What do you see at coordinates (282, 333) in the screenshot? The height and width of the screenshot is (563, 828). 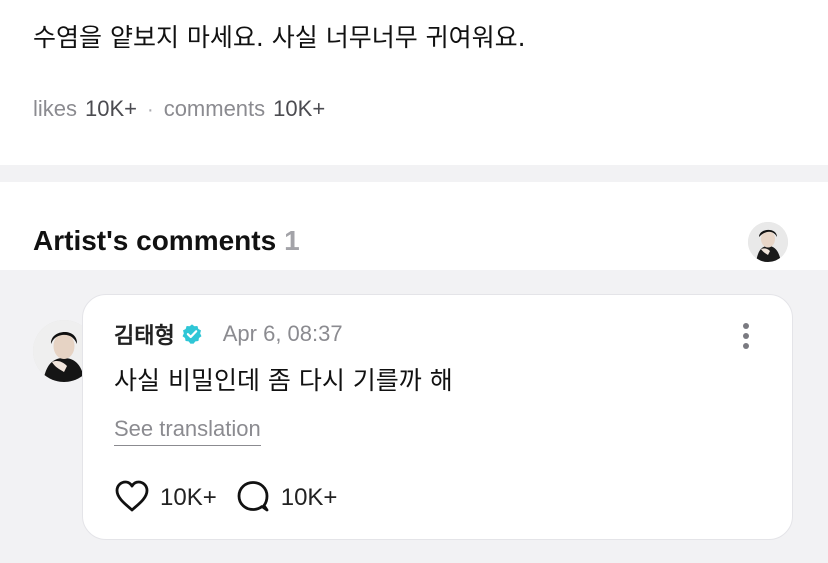 I see `comment-timestamp: Apr 6, 08:37` at bounding box center [282, 333].